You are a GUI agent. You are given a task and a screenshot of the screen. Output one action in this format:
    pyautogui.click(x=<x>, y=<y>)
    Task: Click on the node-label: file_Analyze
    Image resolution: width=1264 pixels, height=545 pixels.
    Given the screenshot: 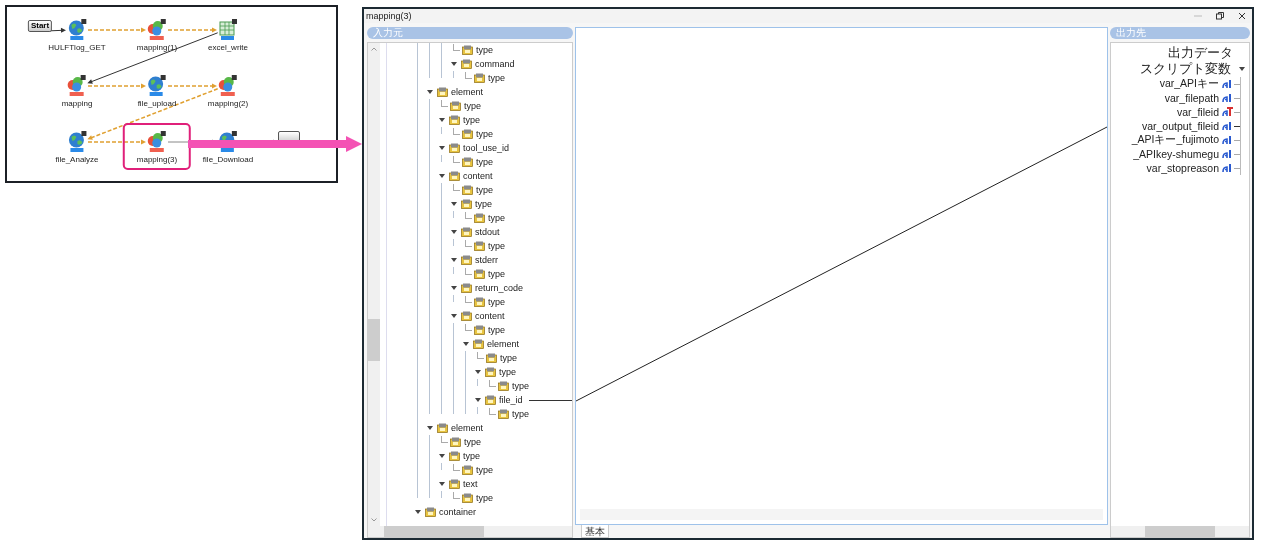 What is the action you would take?
    pyautogui.click(x=77, y=159)
    